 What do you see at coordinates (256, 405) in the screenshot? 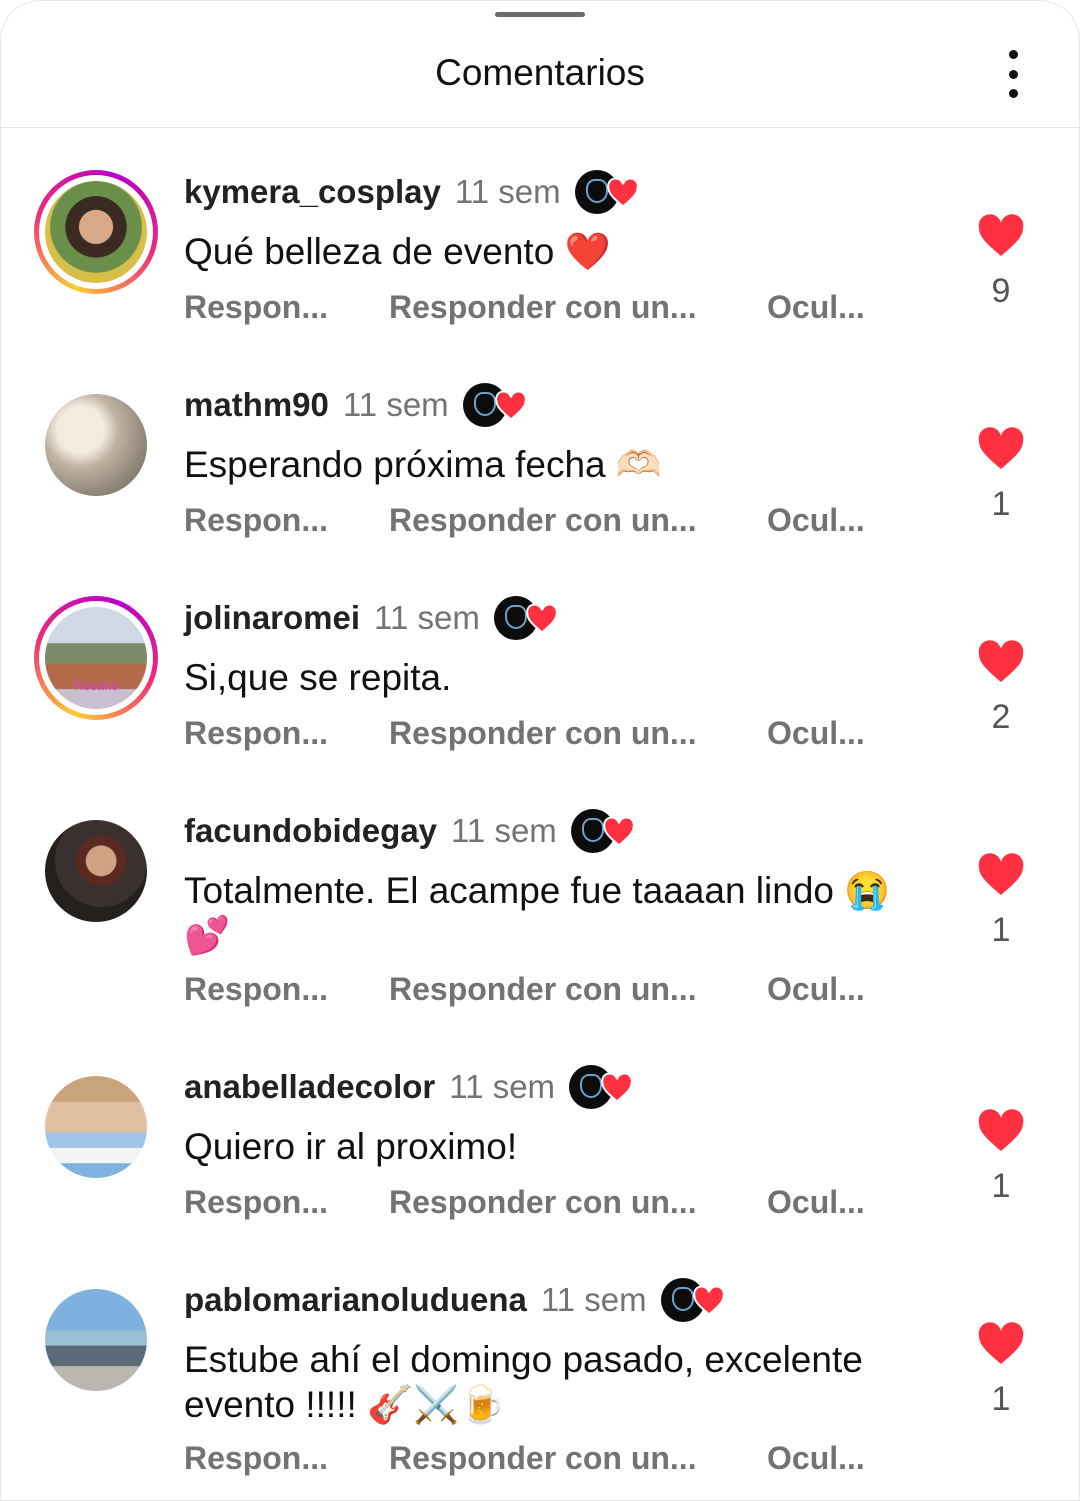
I see `comment-username: mathm90` at bounding box center [256, 405].